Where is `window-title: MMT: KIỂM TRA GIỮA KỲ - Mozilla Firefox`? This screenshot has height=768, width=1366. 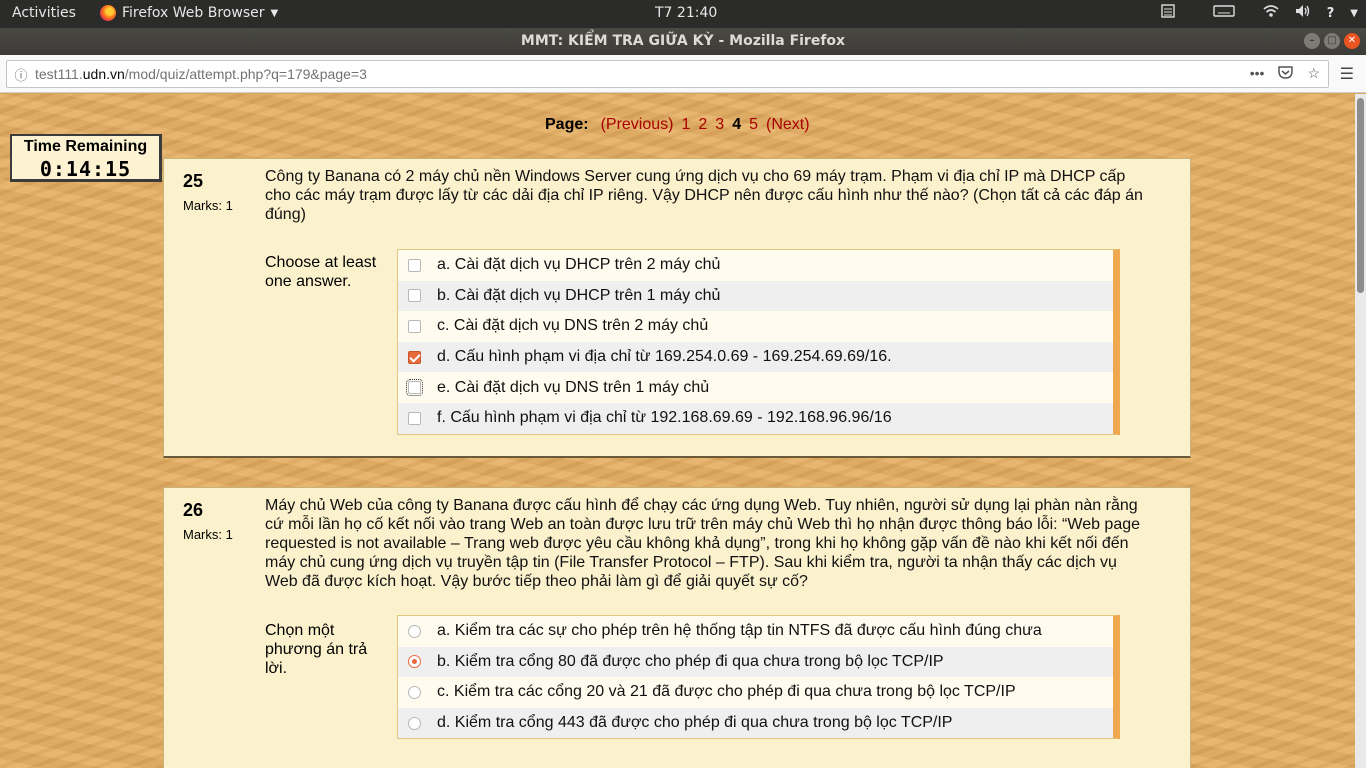
window-title: MMT: KIỂM TRA GIỮA KỲ - Mozilla Firefox is located at coordinates (683, 41).